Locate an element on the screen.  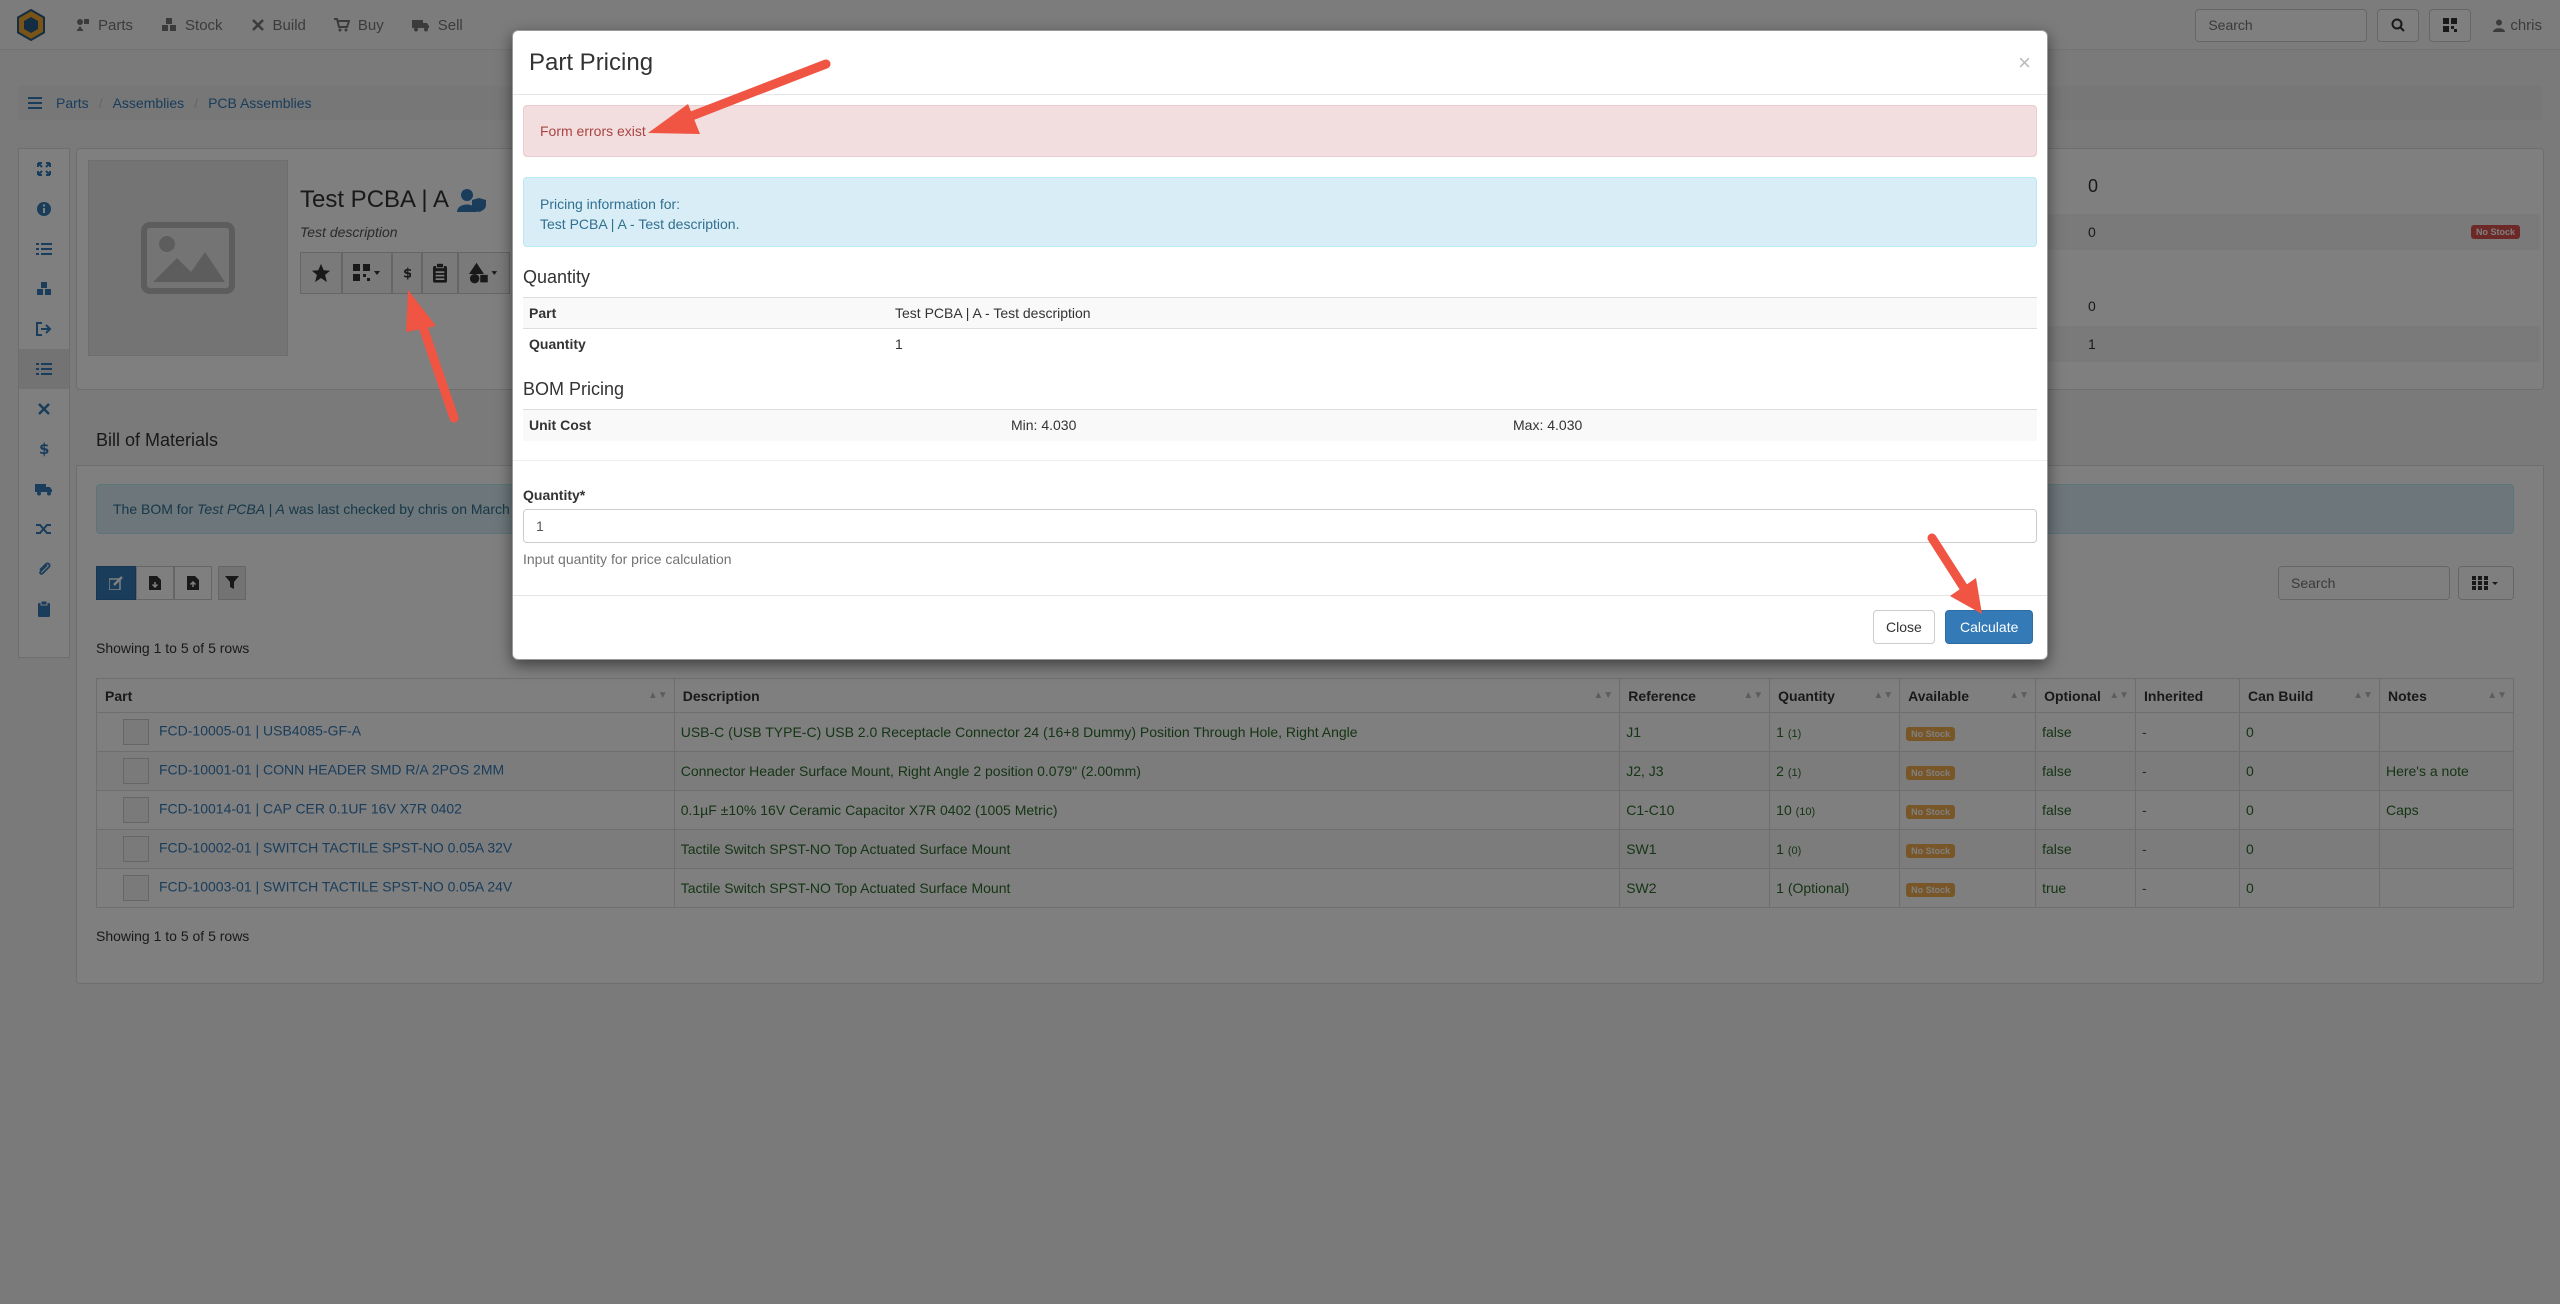
pricing-info-line2: Test PCBA | A - Test description. is located at coordinates (640, 224).